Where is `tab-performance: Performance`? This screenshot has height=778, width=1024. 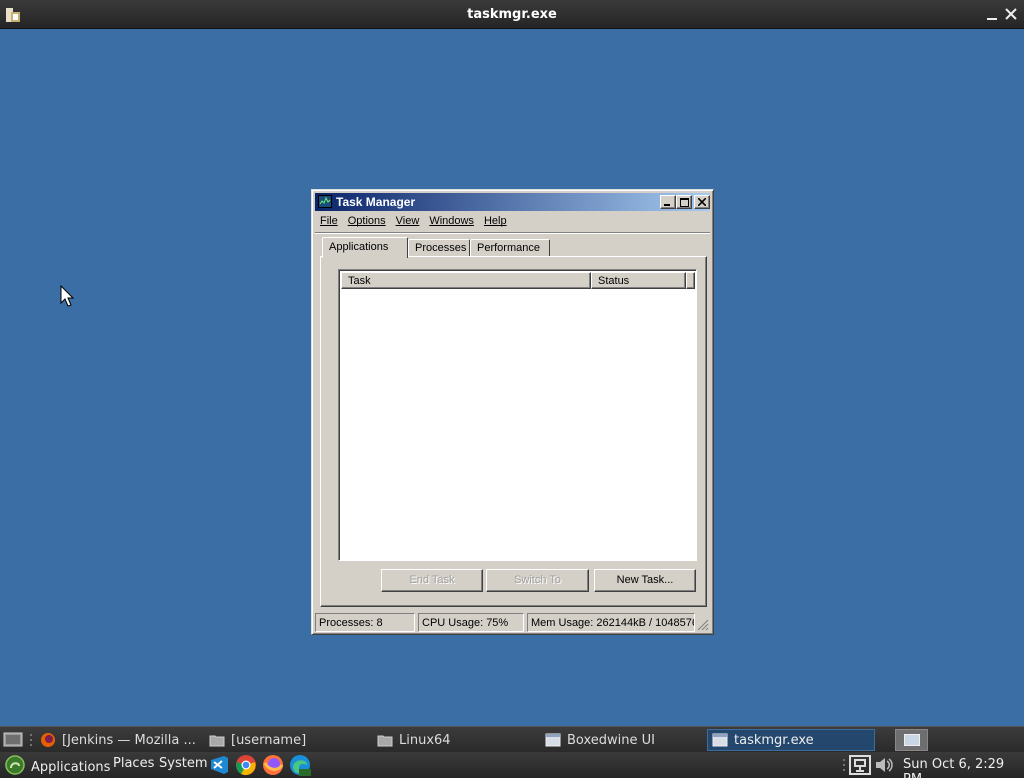
tab-performance: Performance is located at coordinates (510, 248).